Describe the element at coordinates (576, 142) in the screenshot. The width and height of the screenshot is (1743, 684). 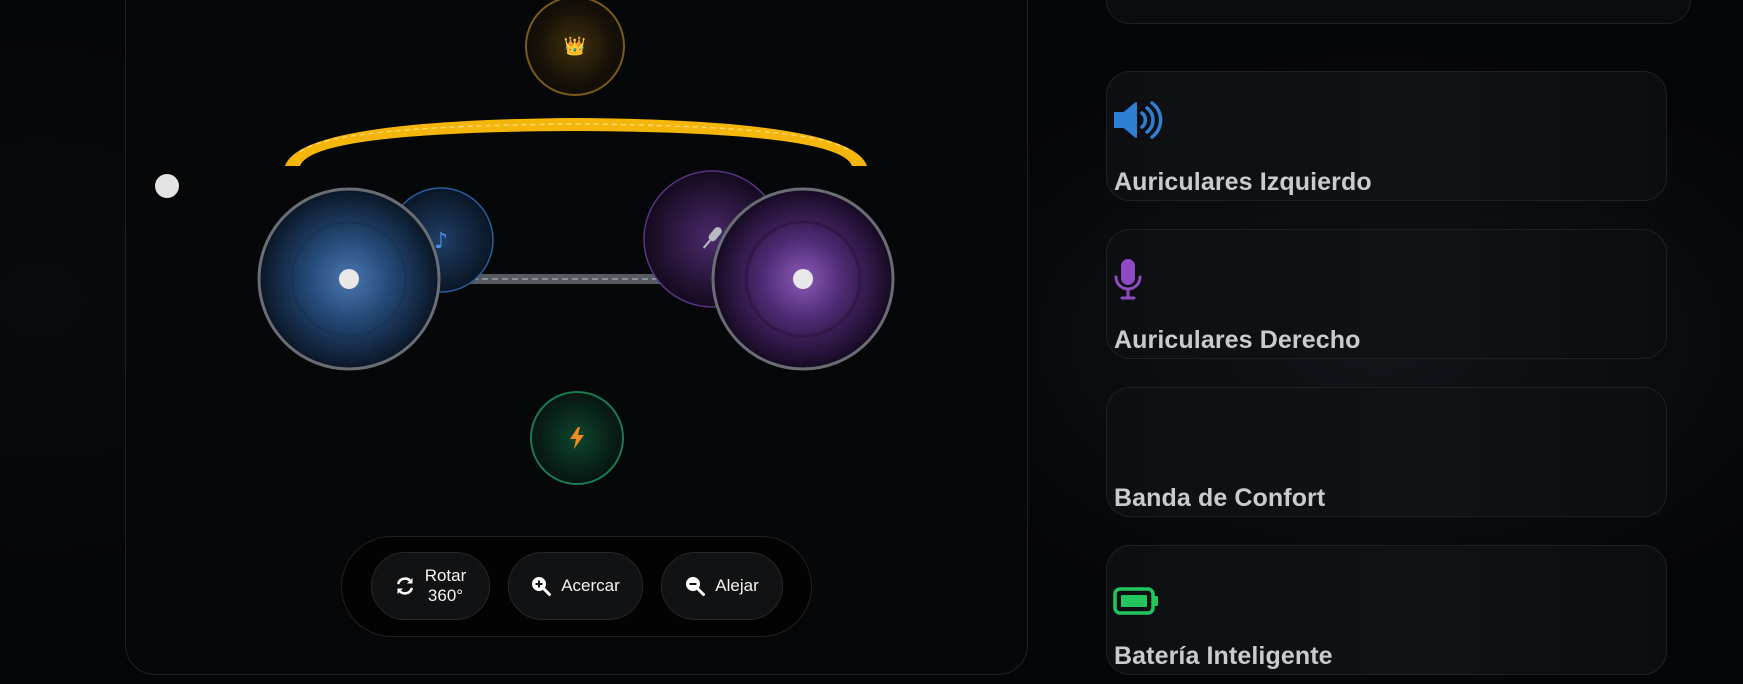
I see `headband` at that location.